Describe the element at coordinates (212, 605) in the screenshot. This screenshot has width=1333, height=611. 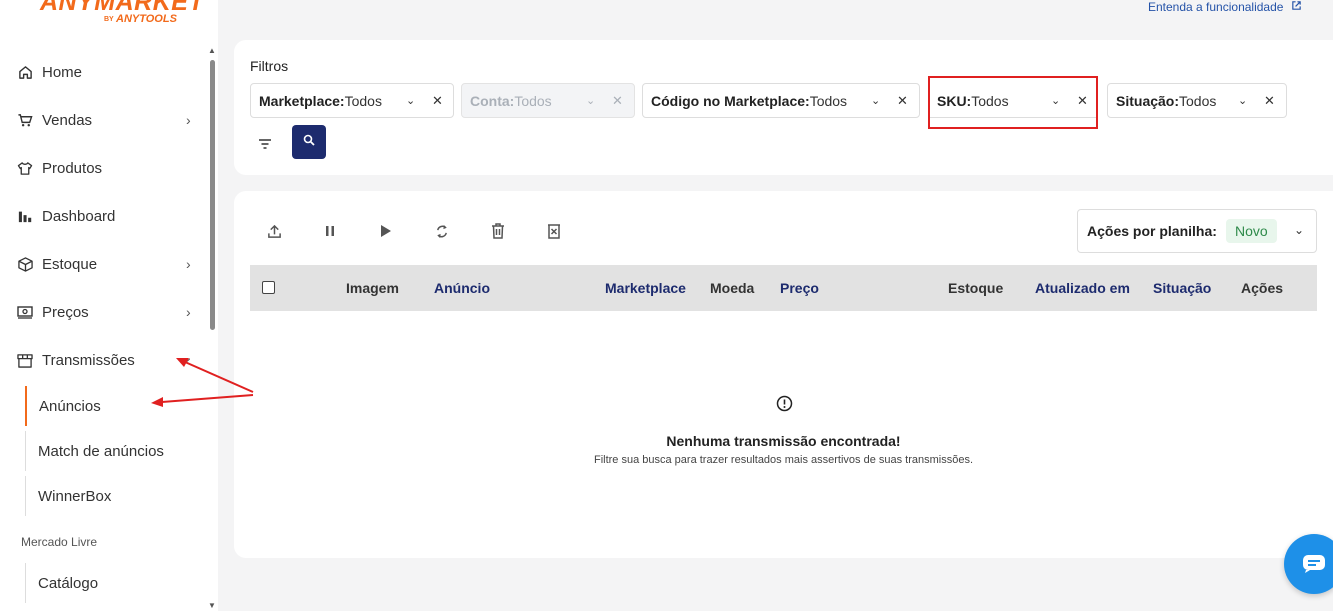
I see `scroll-down-arrow-icon: ▼` at that location.